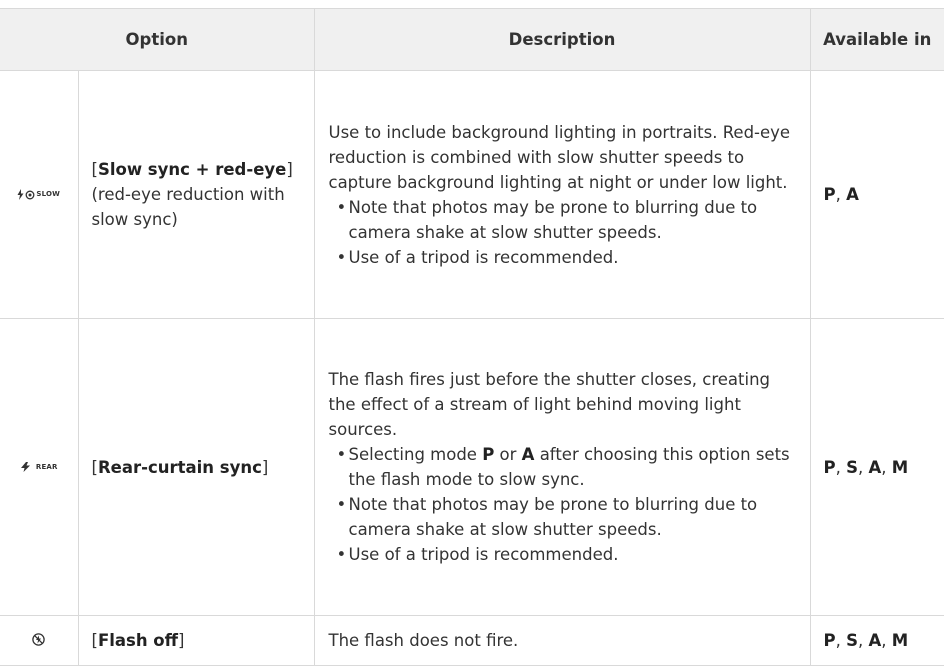  Describe the element at coordinates (508, 454) in the screenshot. I see `bullet-text: or` at that location.